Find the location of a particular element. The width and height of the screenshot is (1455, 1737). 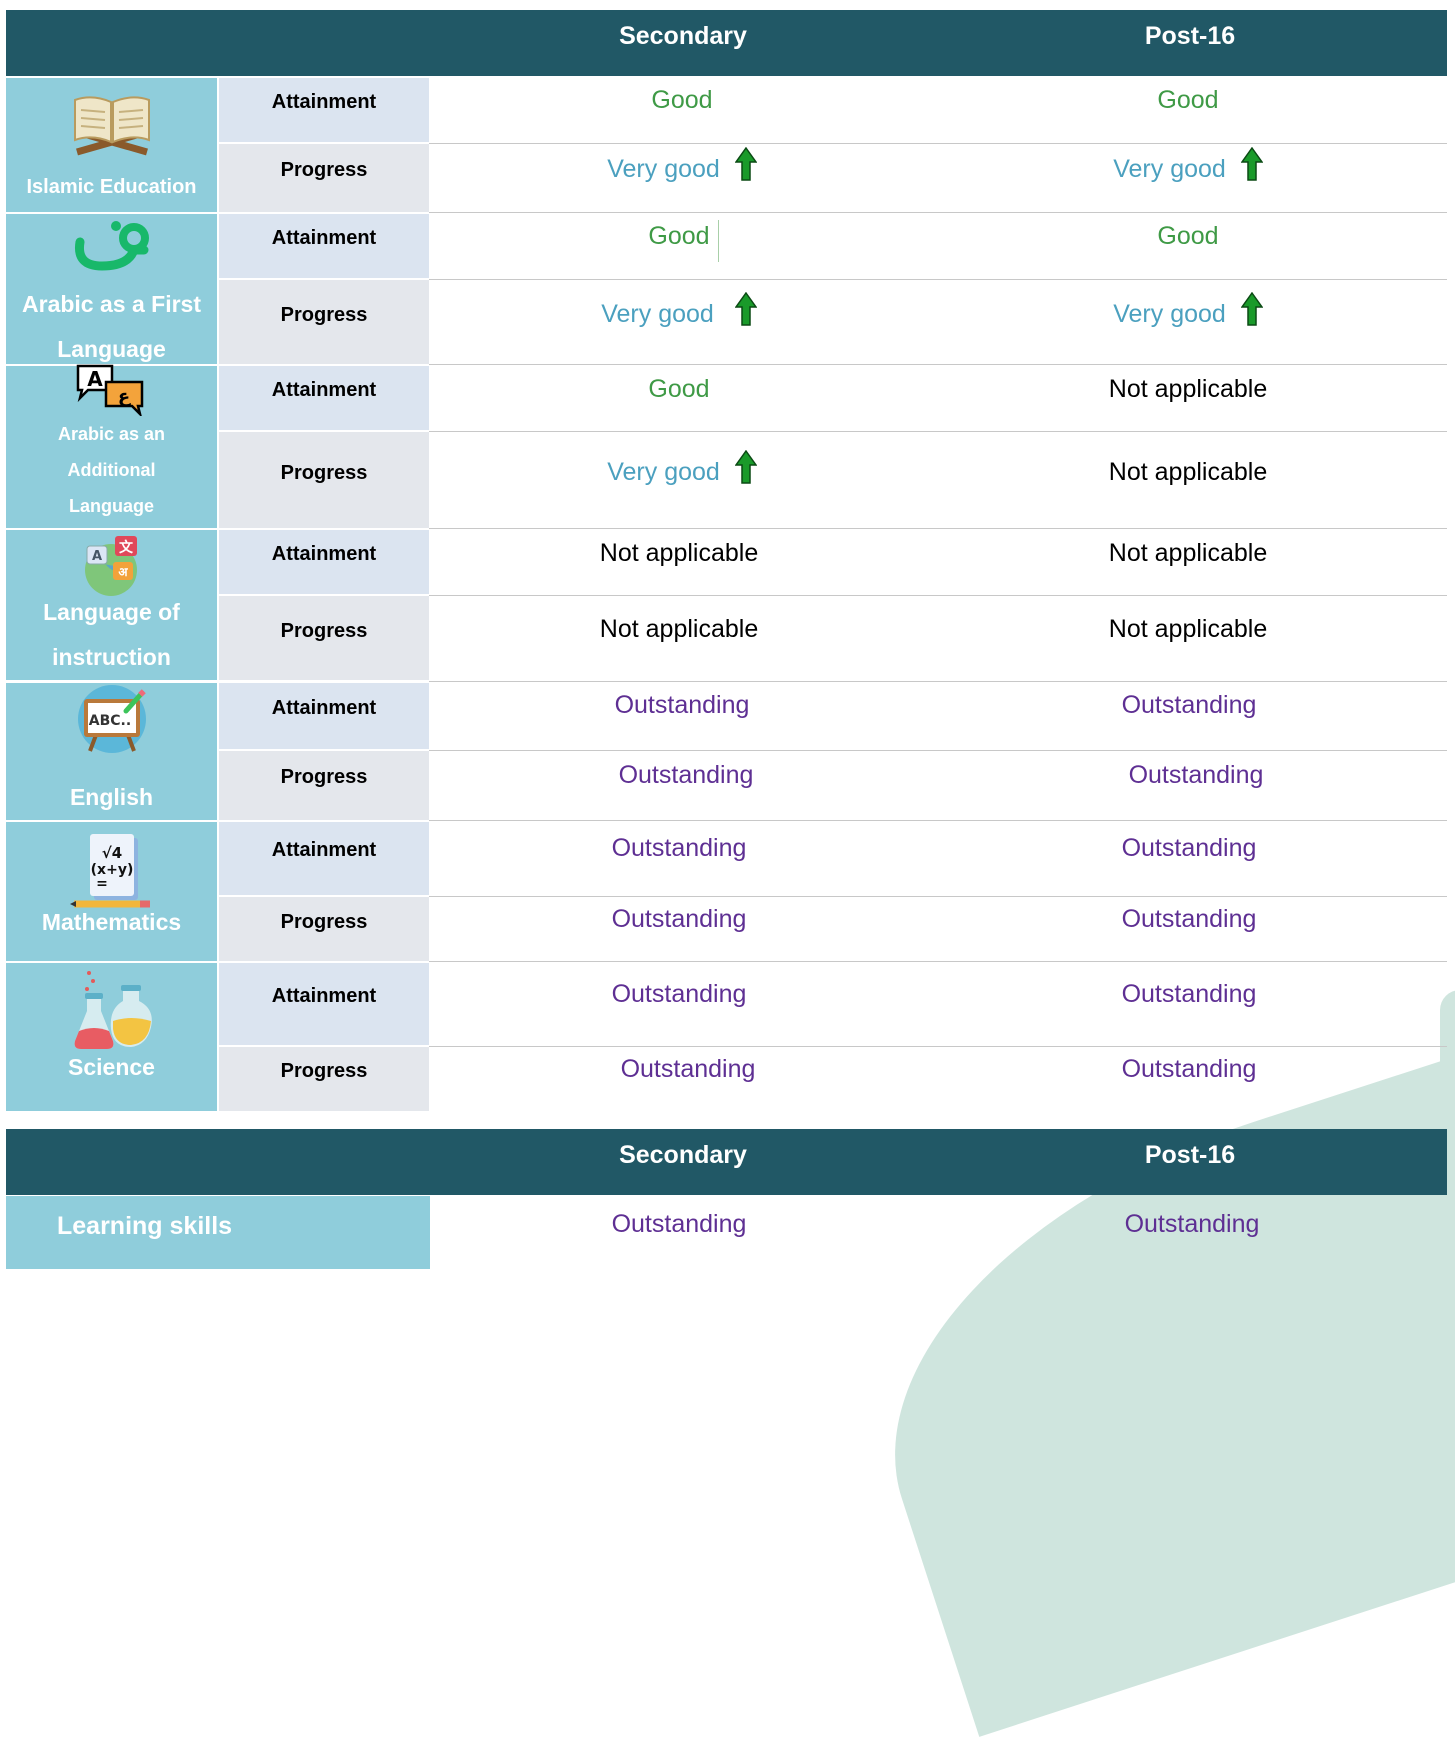

english-progress-post16: Outstanding is located at coordinates (1196, 775).